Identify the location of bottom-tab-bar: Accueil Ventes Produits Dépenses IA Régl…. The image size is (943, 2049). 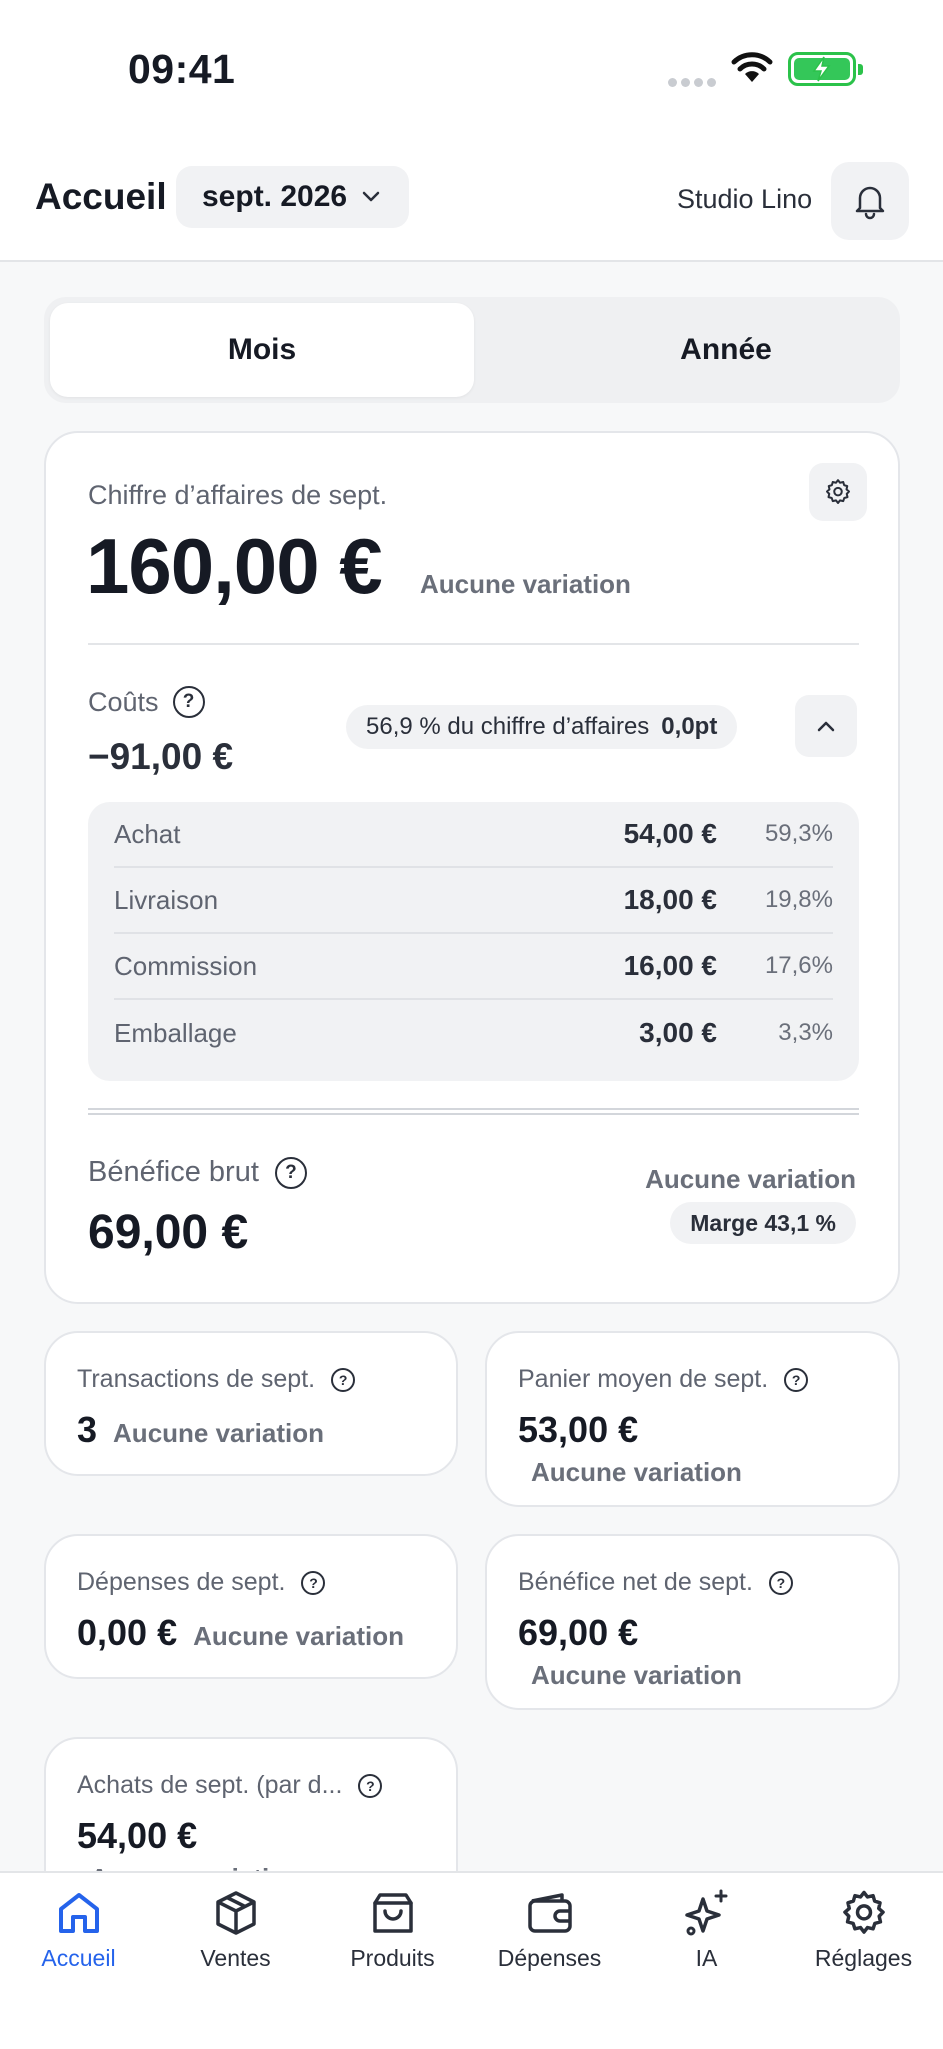
(471, 1960).